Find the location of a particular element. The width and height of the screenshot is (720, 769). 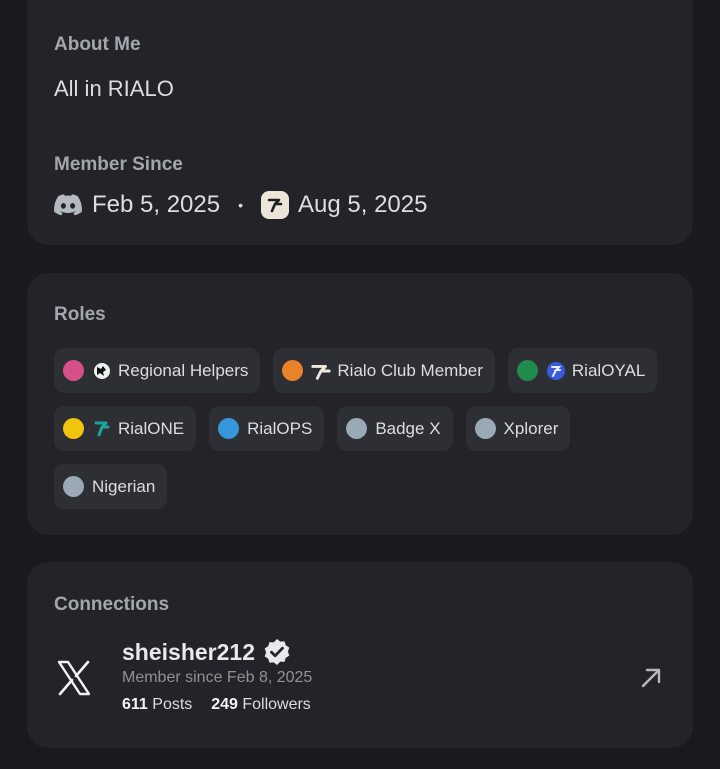

external-link-icon is located at coordinates (651, 678).